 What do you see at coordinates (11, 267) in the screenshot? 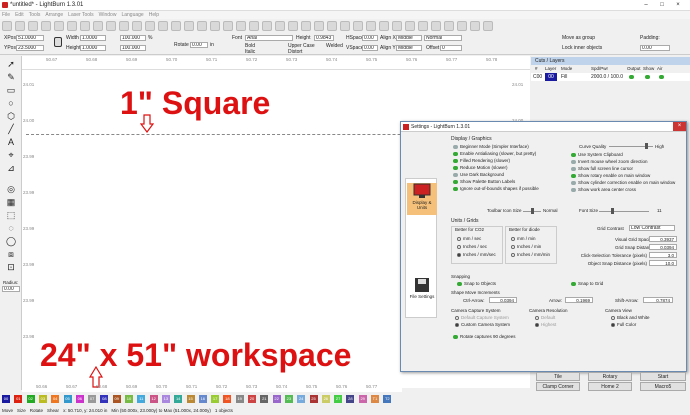
I see `tab-icon: ⊡` at bounding box center [11, 267].